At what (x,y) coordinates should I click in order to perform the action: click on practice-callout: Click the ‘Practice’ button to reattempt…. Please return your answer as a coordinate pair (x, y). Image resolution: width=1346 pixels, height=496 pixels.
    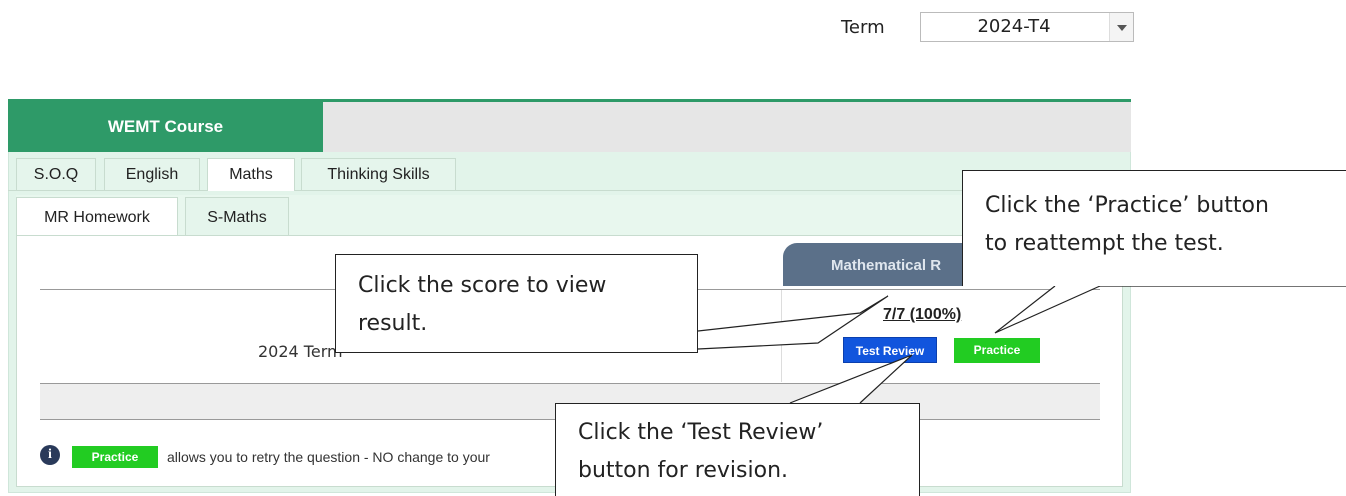
    Looking at the image, I should click on (1154, 228).